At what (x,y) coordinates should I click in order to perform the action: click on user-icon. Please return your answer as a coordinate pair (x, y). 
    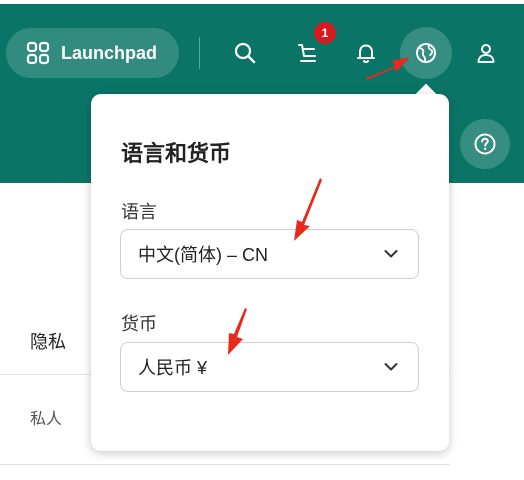
    Looking at the image, I should click on (486, 53).